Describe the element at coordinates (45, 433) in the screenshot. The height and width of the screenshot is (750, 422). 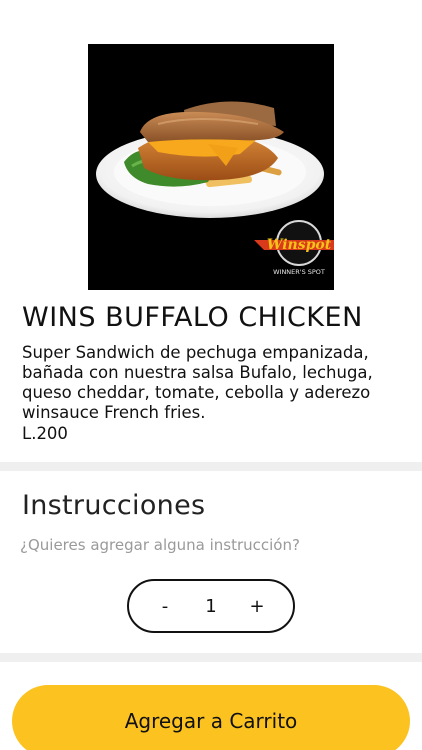
I see `product-price: L.200` at that location.